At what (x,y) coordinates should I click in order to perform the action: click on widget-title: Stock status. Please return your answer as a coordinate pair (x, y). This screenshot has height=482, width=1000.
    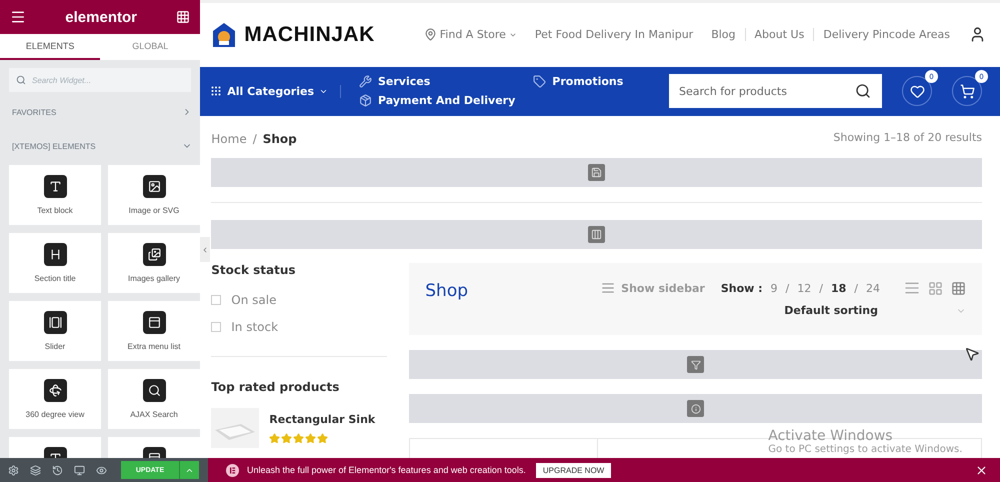
    Looking at the image, I should click on (254, 270).